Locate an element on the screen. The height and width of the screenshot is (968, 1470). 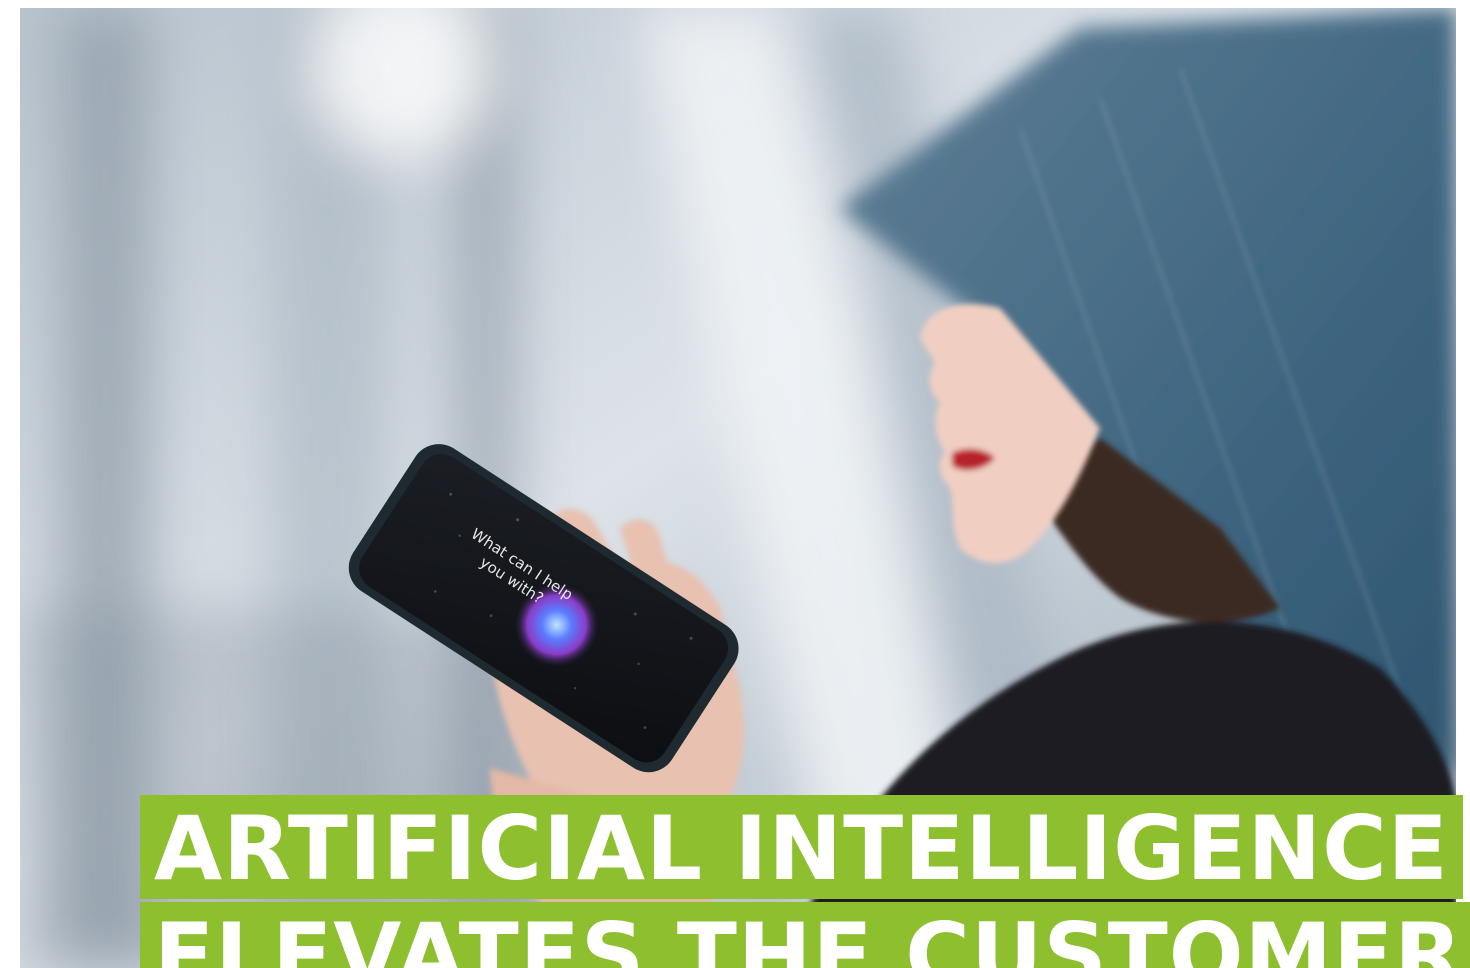
headline-line-2: ELEVATES THE CUSTOMER is located at coordinates (805, 935).